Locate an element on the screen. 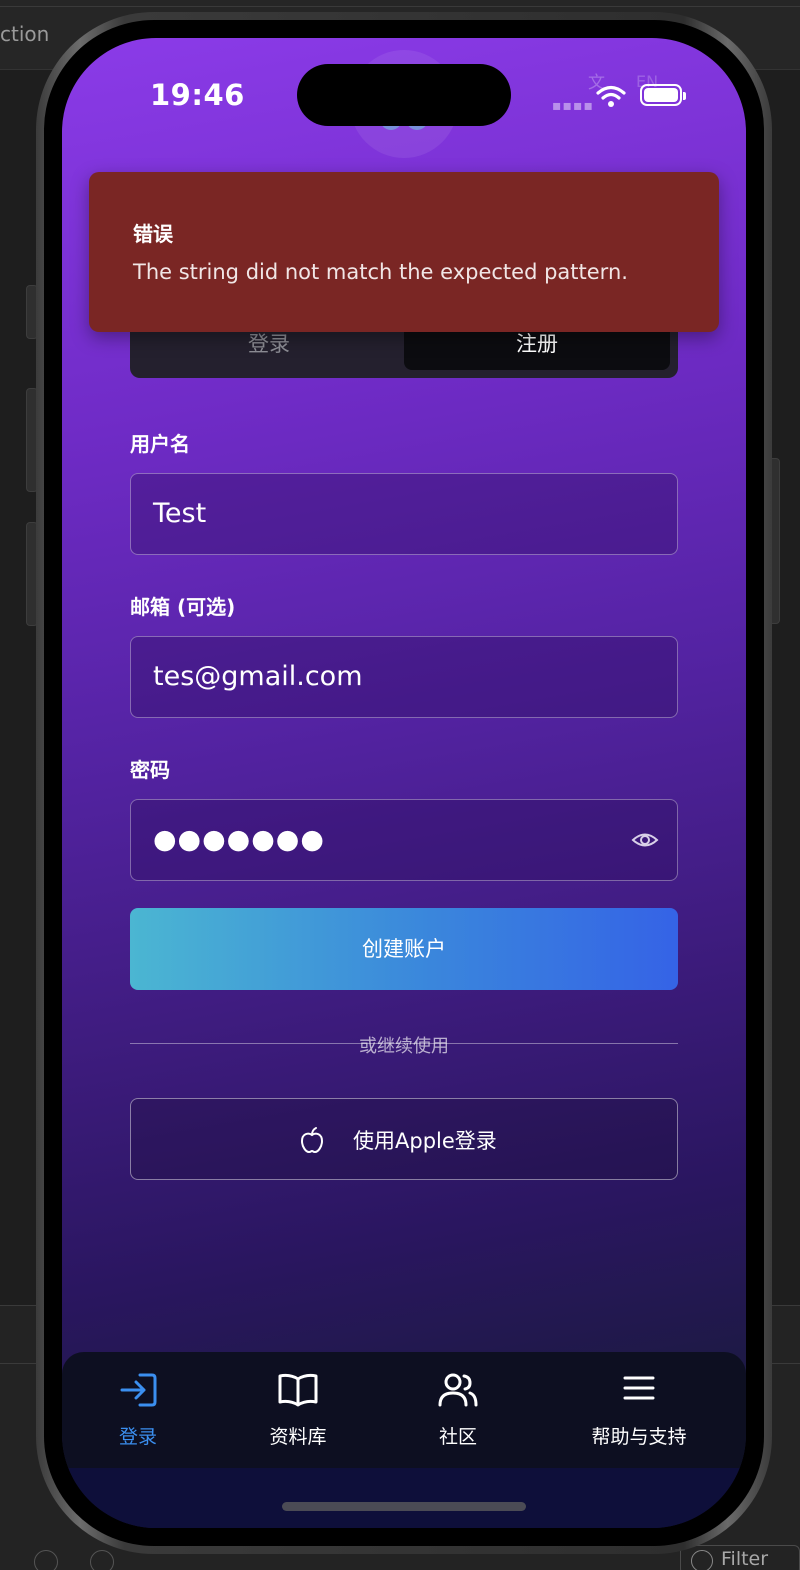  tab-login-nav: 登录 is located at coordinates (138, 1410).